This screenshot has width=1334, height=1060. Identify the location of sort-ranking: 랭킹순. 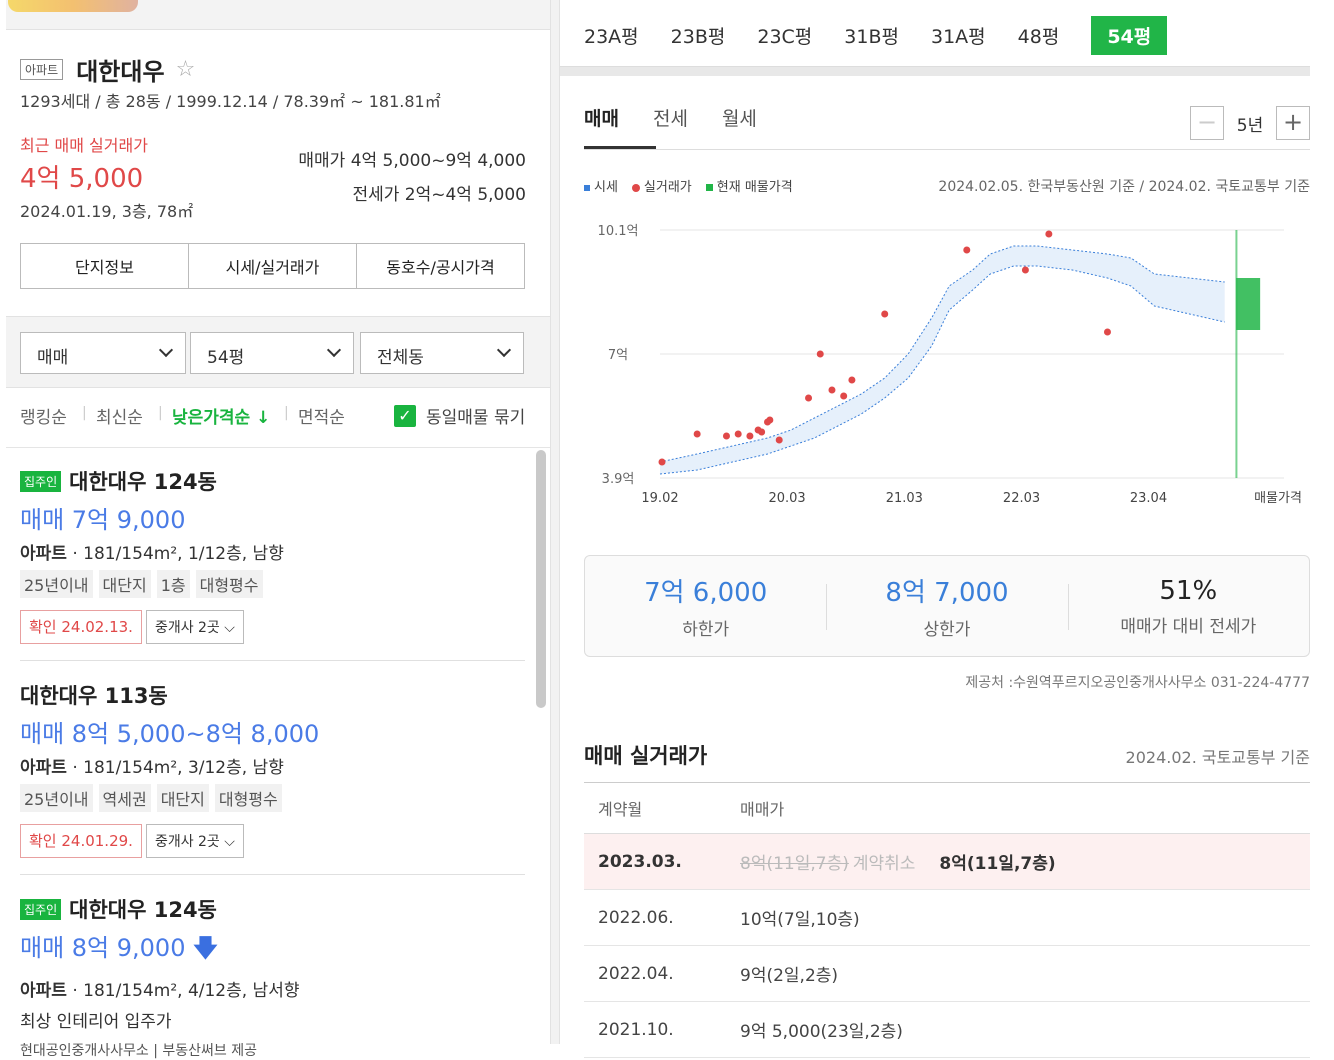
(43, 415).